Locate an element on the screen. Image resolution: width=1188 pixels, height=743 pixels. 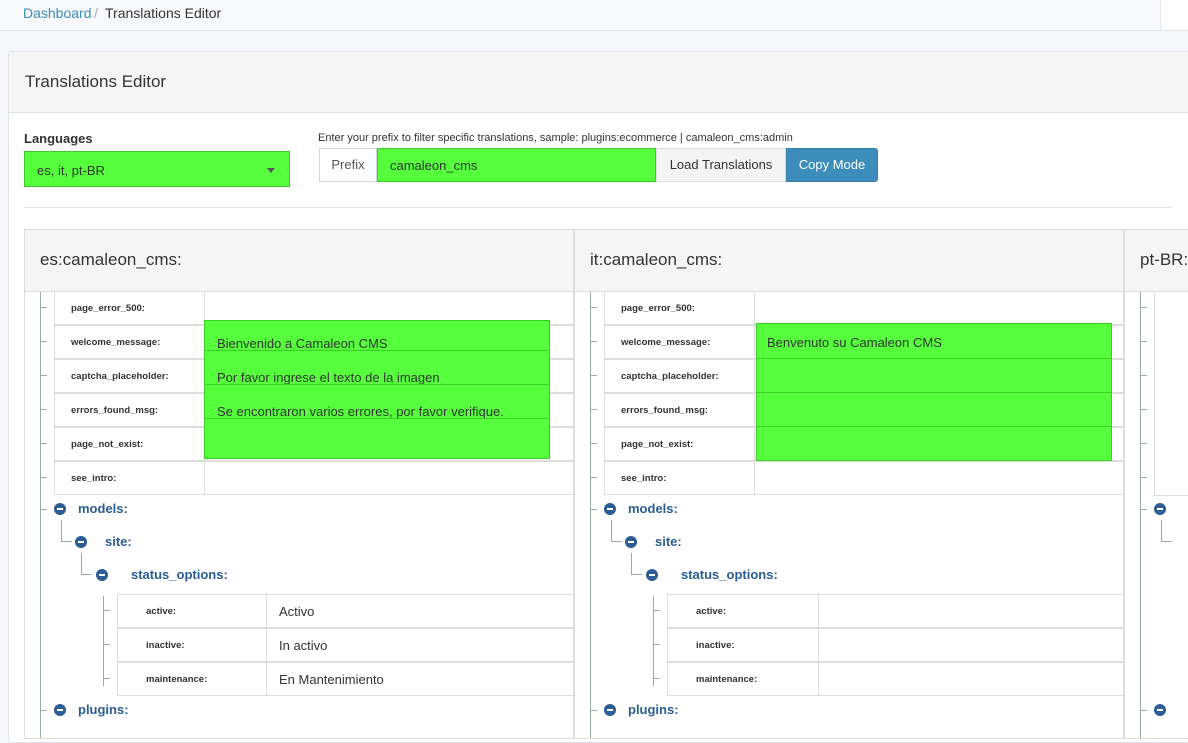
status-row: active: Activo is located at coordinates (345, 611).